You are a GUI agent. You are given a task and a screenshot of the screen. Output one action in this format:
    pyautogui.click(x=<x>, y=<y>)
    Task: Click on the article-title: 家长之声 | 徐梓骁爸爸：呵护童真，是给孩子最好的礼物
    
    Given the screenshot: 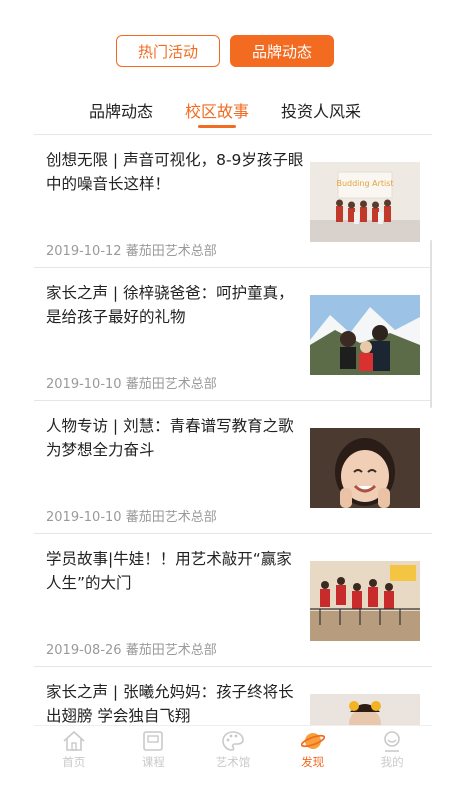 What is the action you would take?
    pyautogui.click(x=170, y=305)
    